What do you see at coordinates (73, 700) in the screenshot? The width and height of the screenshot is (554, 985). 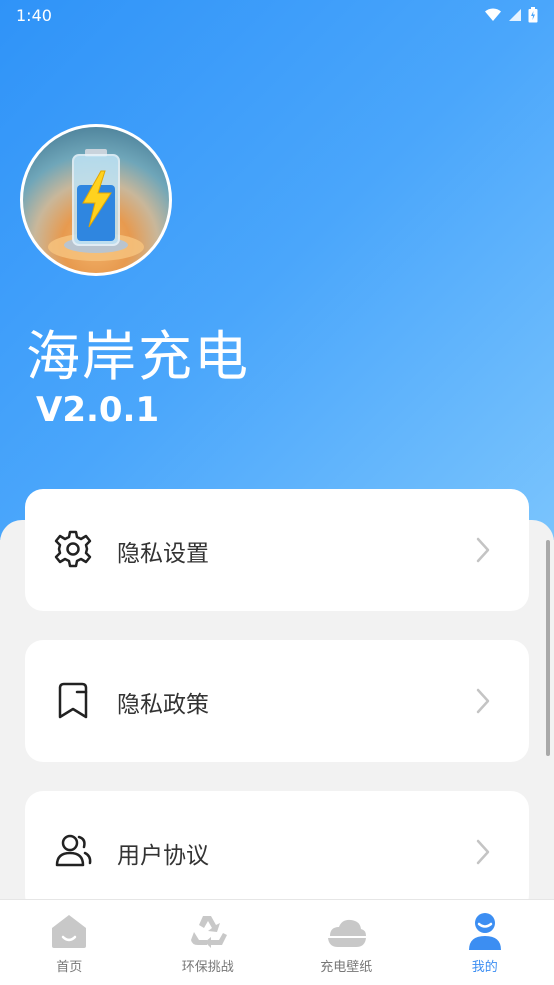 I see `bookmark-icon` at bounding box center [73, 700].